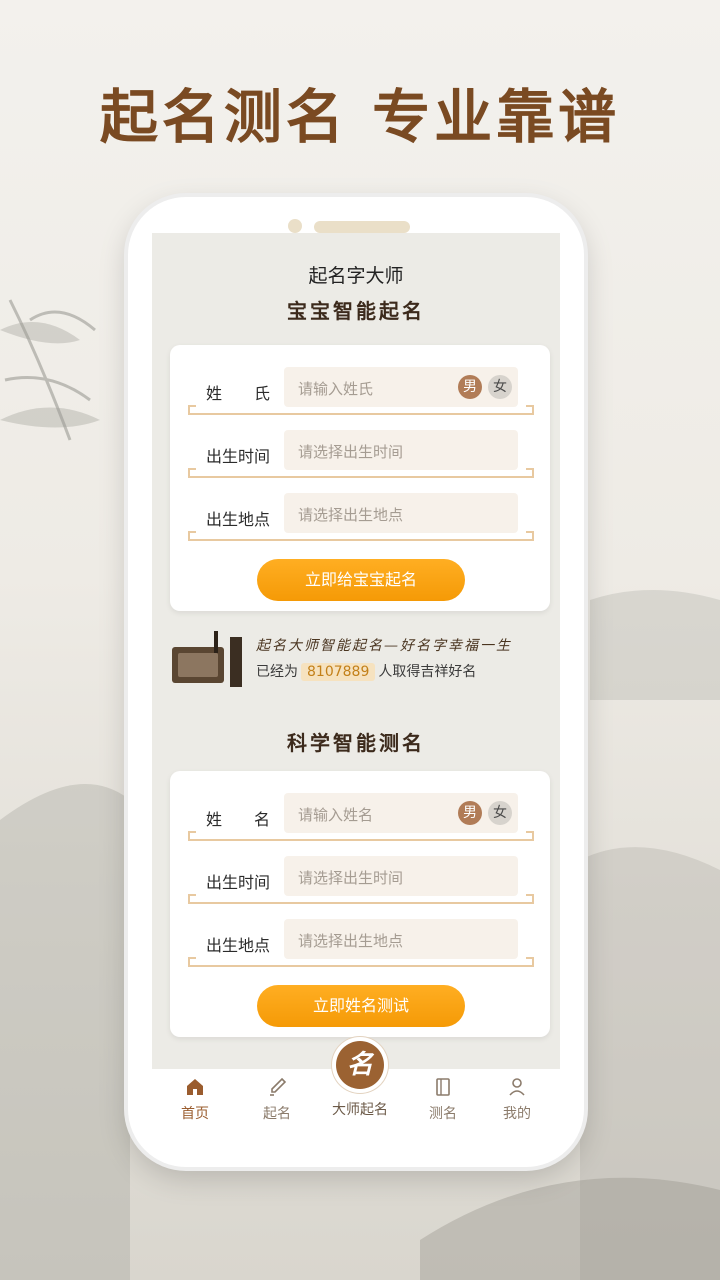 The width and height of the screenshot is (720, 1280). Describe the element at coordinates (356, 743) in the screenshot. I see `testing-section-title: 科学智能测名` at that location.